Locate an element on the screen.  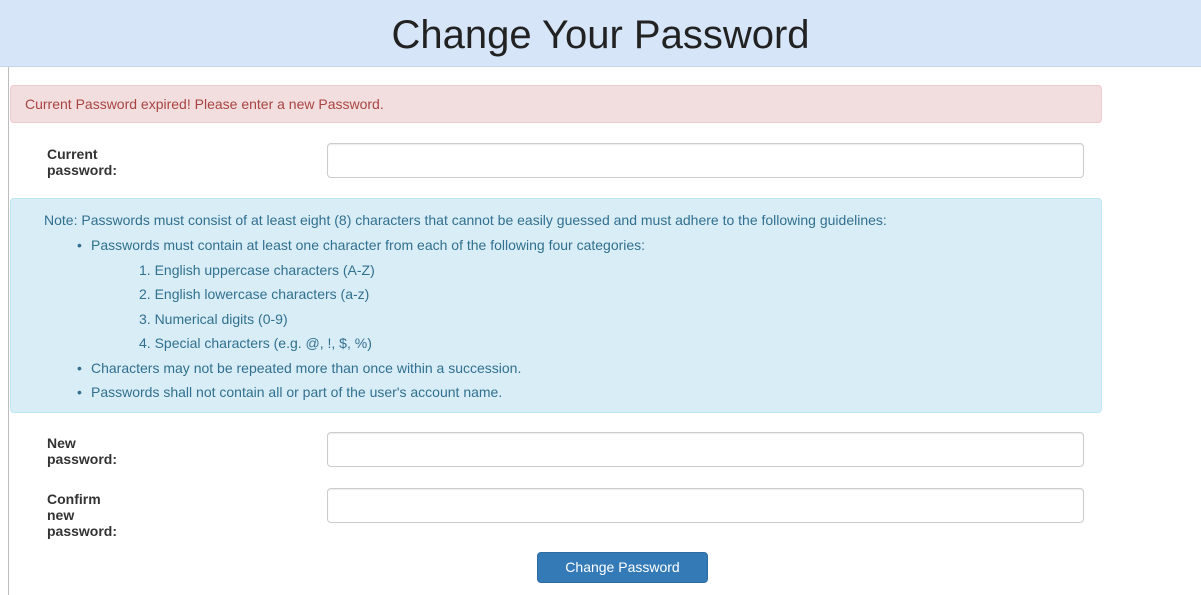
confirm-password-label: Confirm new password: is located at coordinates (82, 515).